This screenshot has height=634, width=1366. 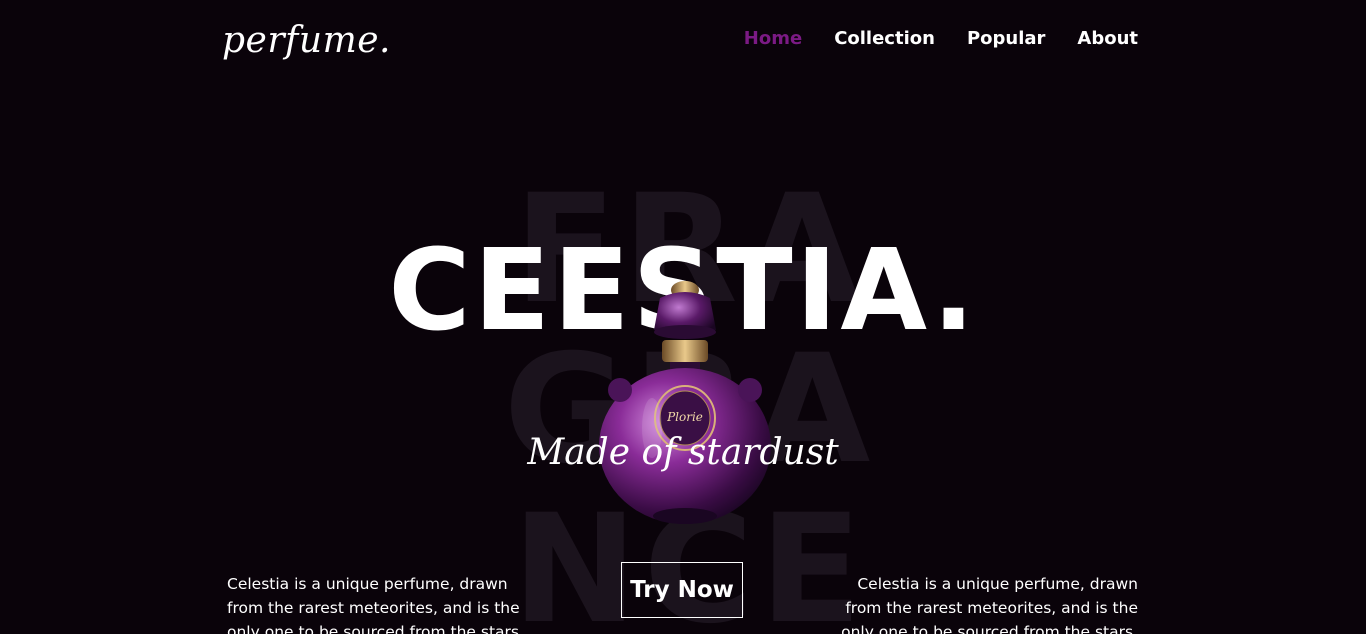 I want to click on hero-subtitle: Made of stardust, so click(x=683, y=452).